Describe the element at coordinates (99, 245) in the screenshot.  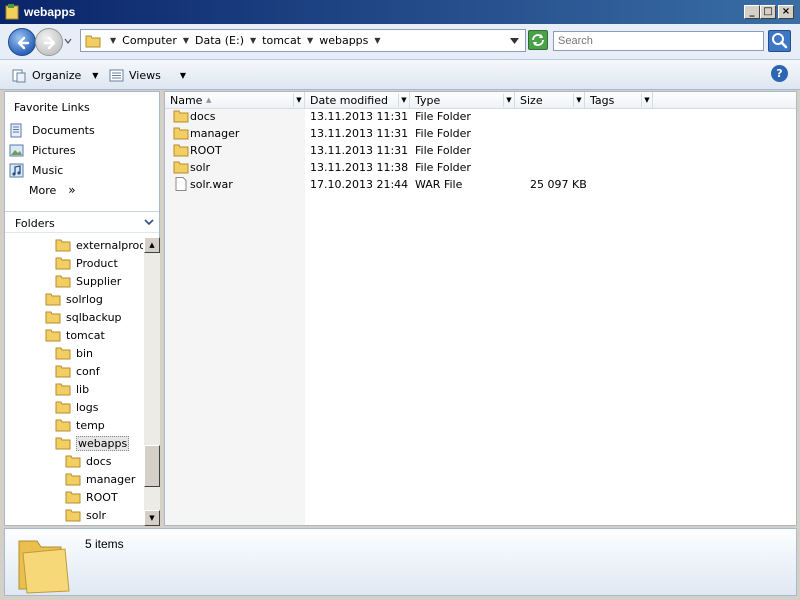
I see `tree-item: externalprodu` at that location.